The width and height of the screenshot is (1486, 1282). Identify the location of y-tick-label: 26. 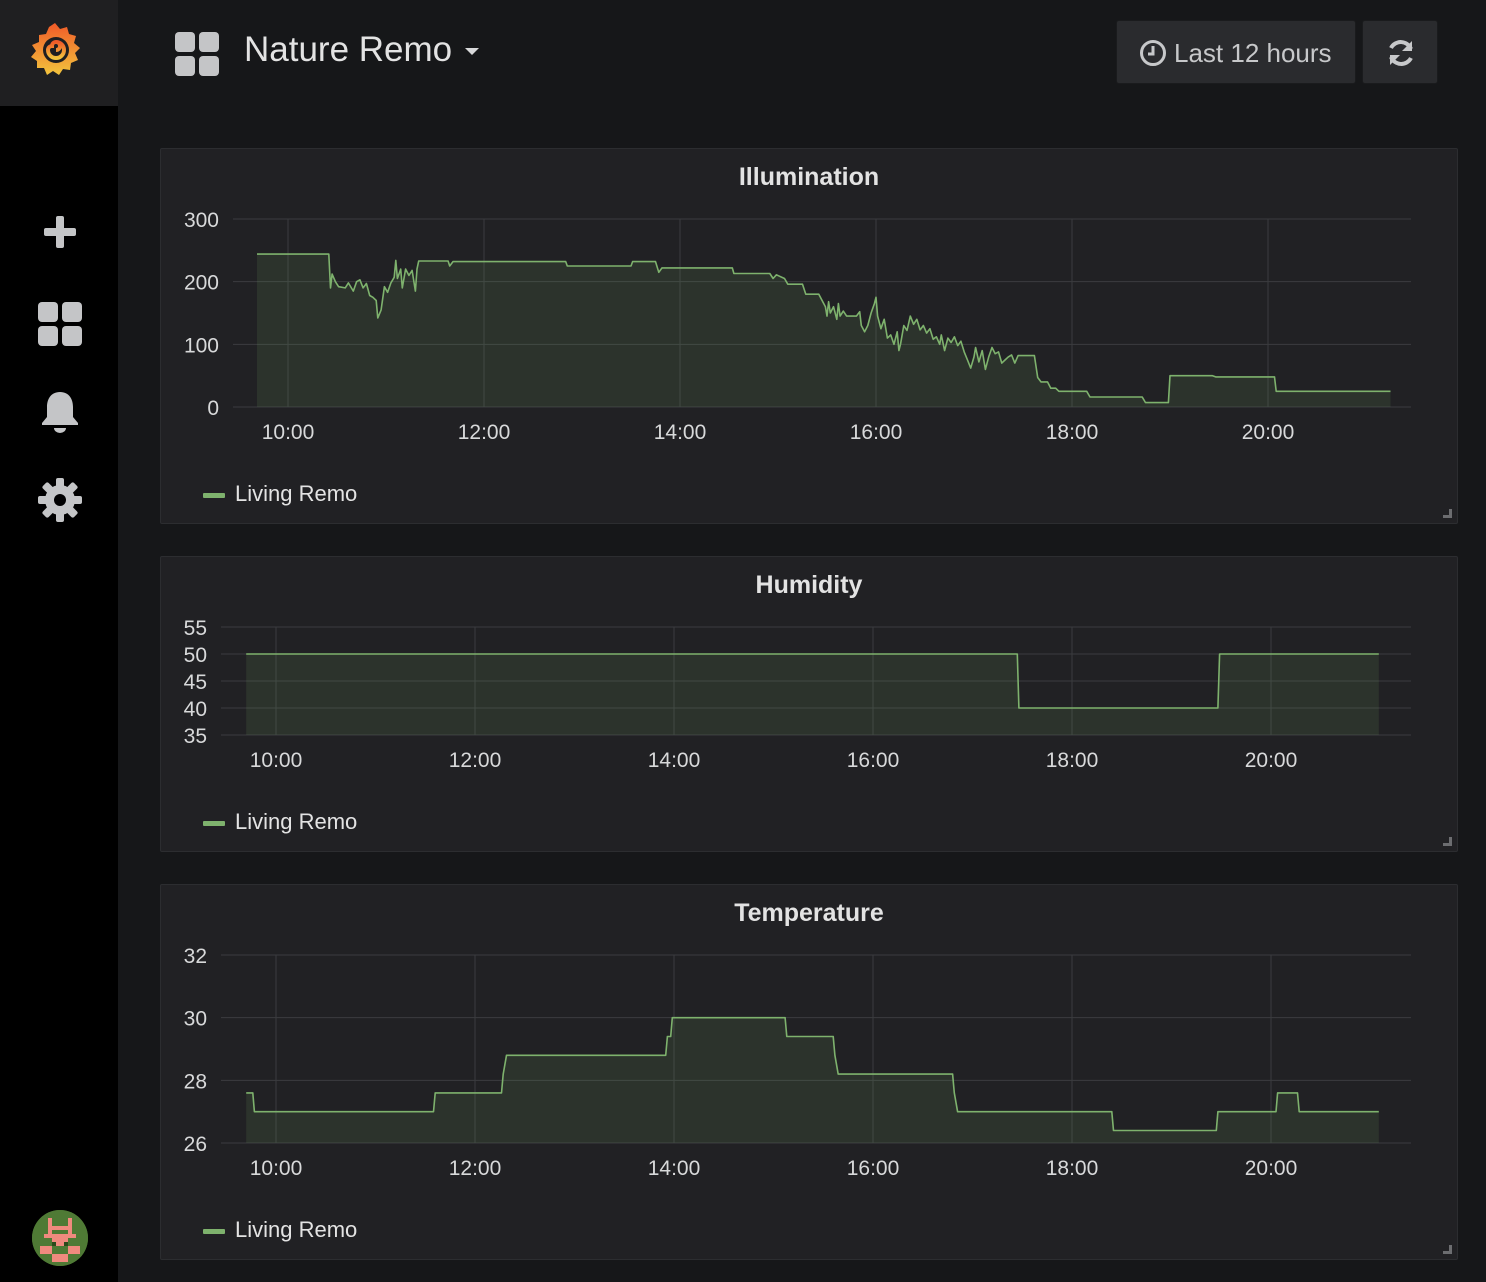
(195, 1144).